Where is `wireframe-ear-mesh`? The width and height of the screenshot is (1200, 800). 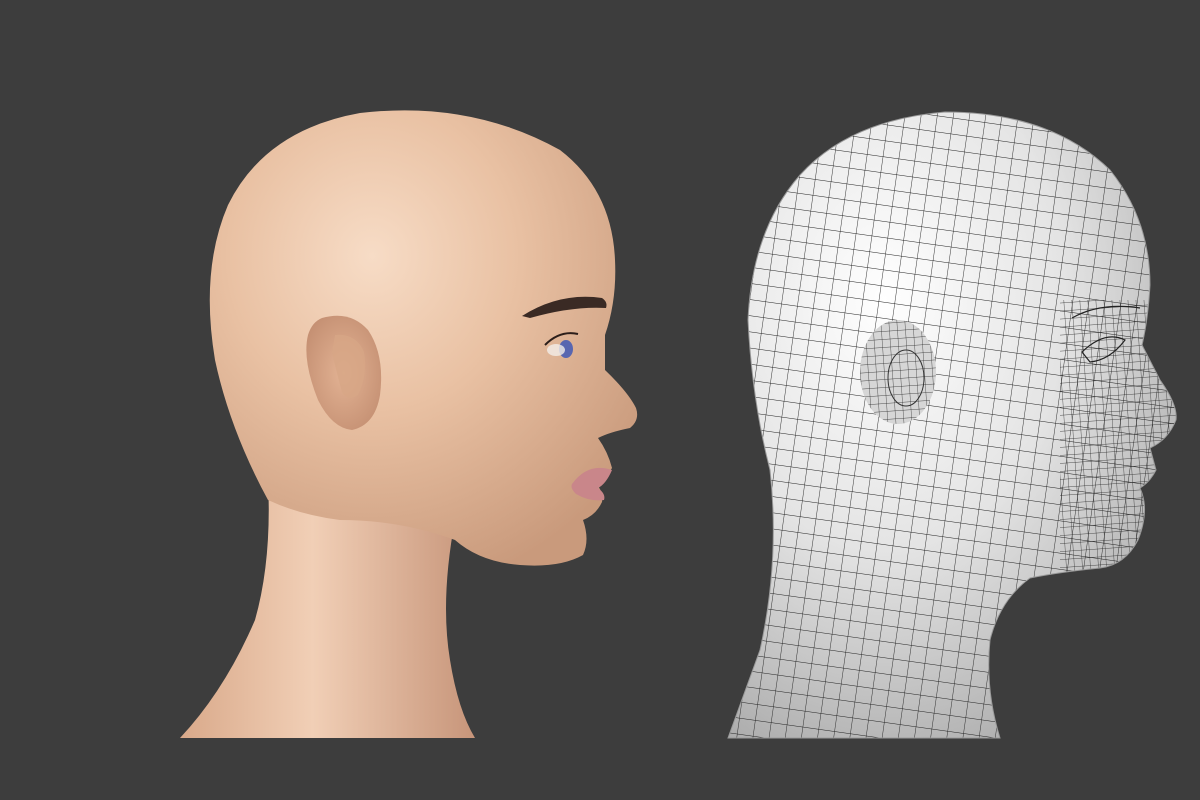 wireframe-ear-mesh is located at coordinates (898, 372).